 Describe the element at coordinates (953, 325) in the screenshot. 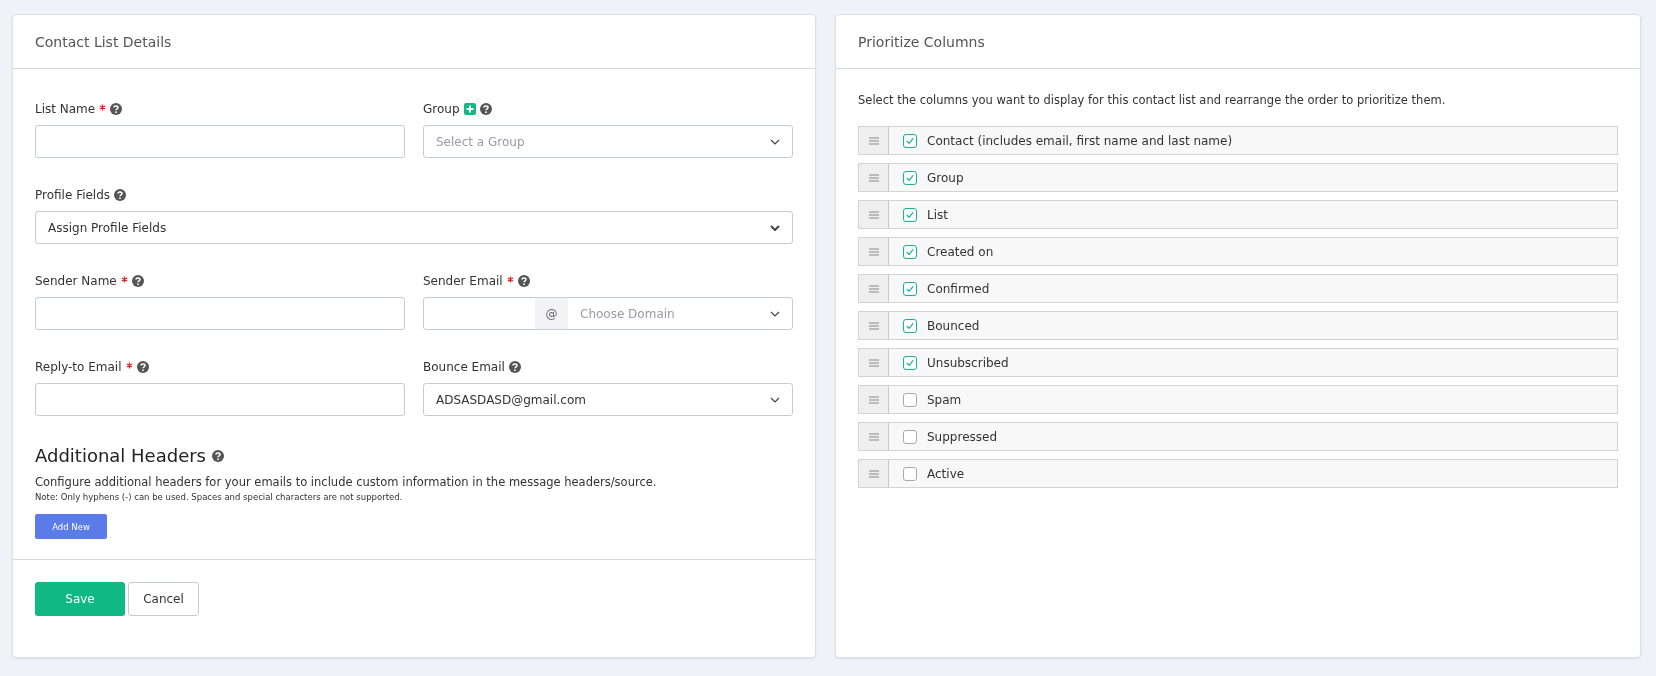

I see `column-label: Bounced` at that location.